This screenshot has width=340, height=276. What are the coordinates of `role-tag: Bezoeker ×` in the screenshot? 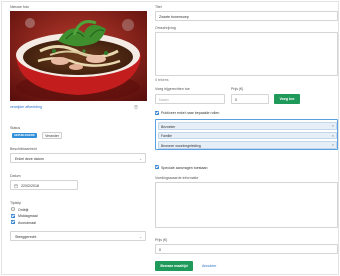 It's located at (247, 126).